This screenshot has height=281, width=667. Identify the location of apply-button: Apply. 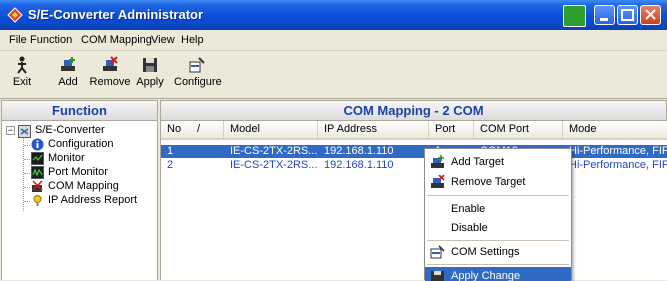
(150, 74).